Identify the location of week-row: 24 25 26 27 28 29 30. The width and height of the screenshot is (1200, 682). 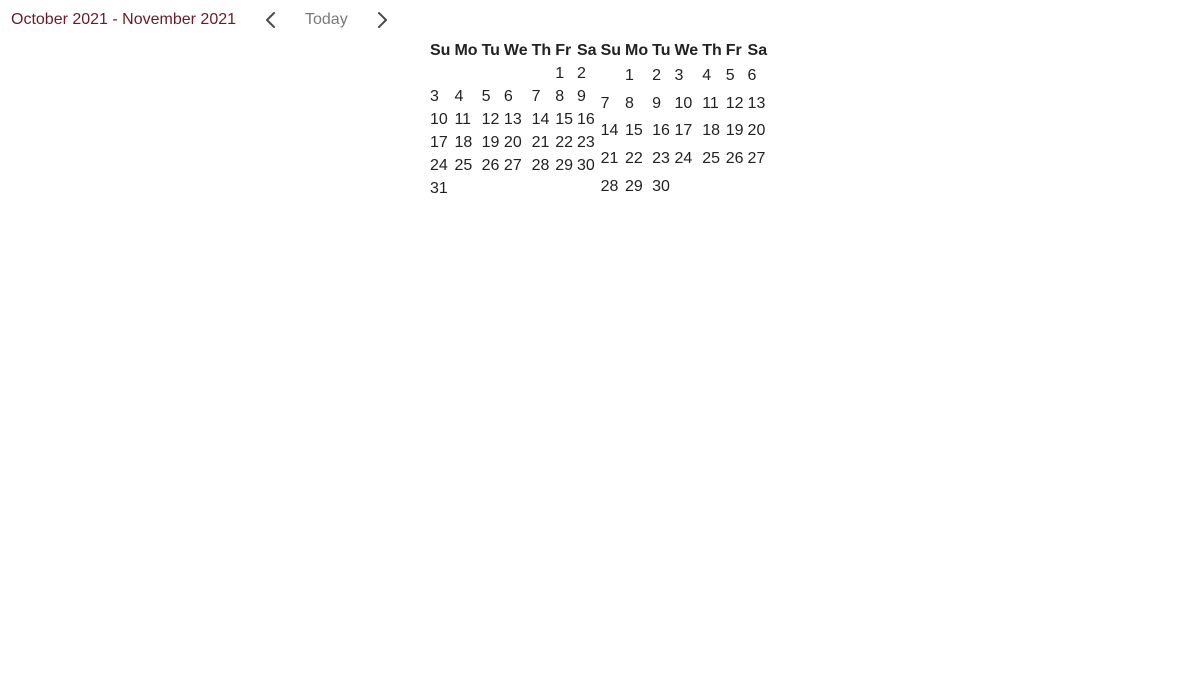
(513, 165).